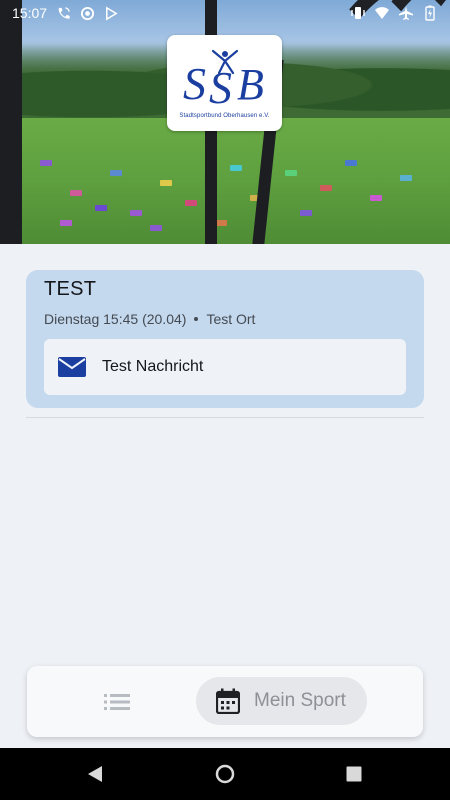  Describe the element at coordinates (231, 319) in the screenshot. I see `event-location: Test Ort` at that location.